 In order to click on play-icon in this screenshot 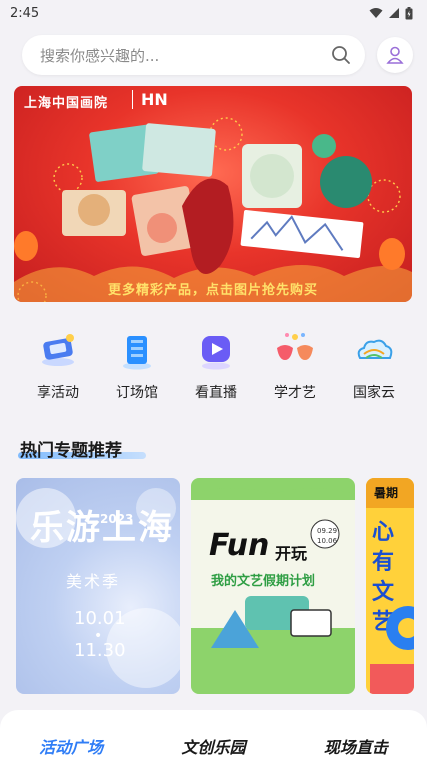, I will do `click(216, 350)`.